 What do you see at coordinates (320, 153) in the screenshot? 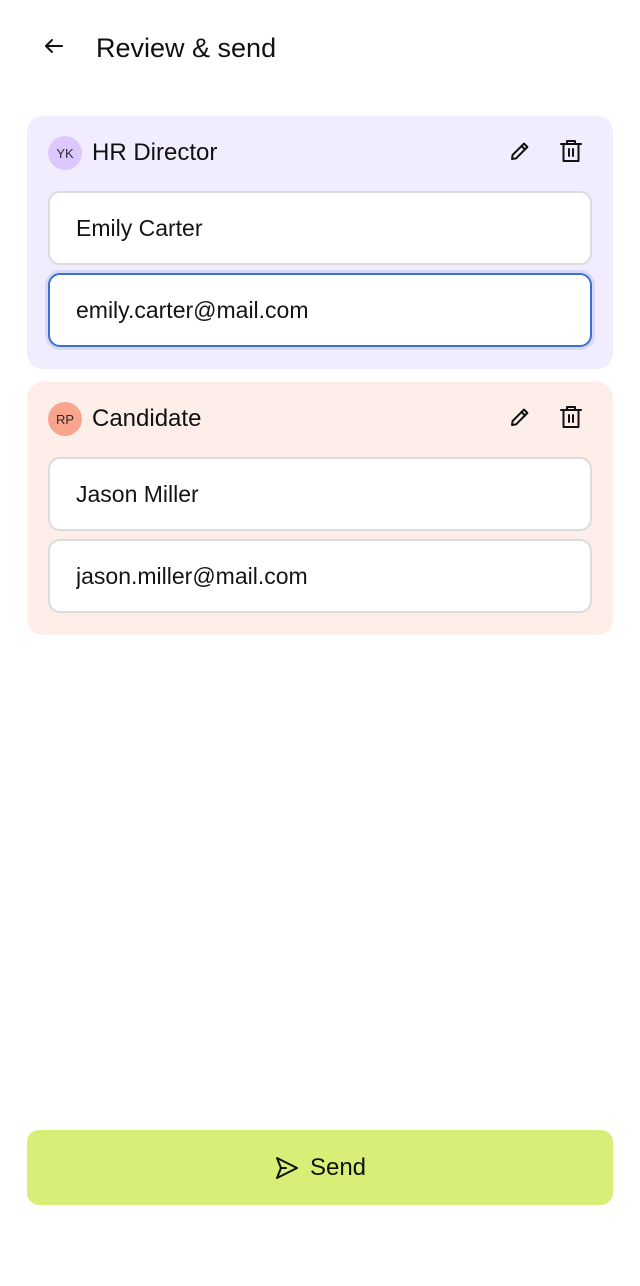
I see `recipient-card-header: YK HR Director` at bounding box center [320, 153].